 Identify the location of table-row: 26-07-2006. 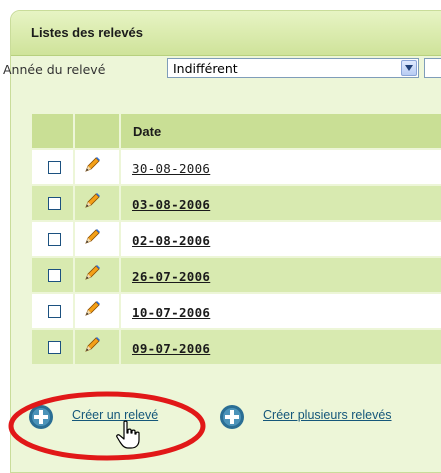
(236, 275).